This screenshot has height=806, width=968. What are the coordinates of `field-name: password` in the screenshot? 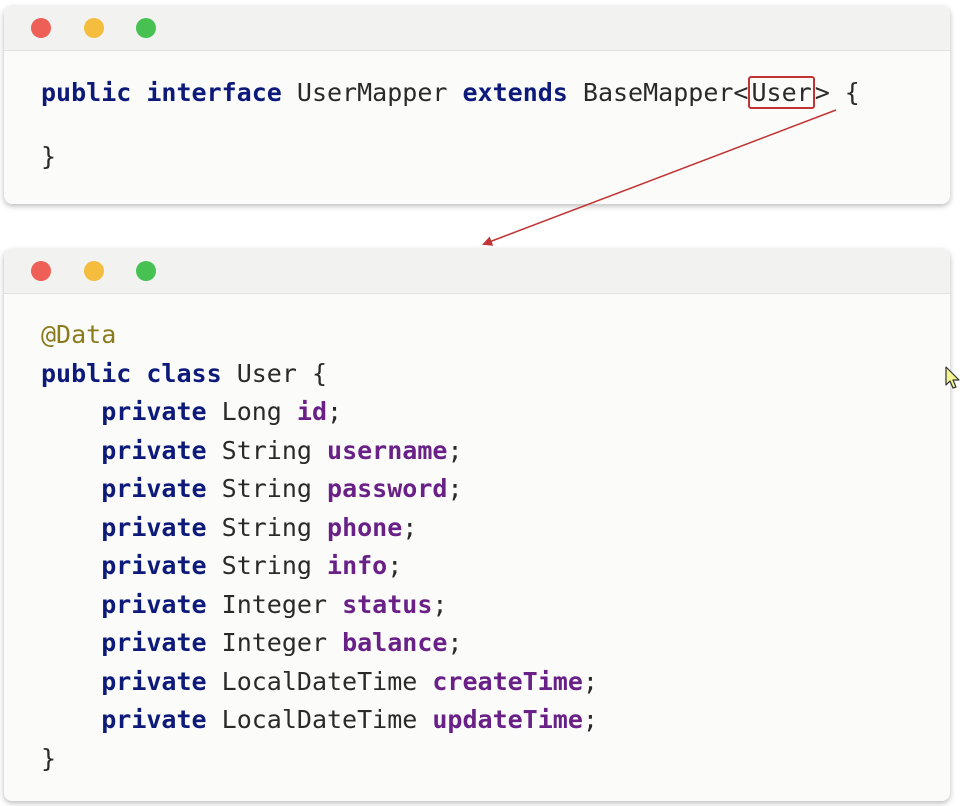 It's located at (387, 488).